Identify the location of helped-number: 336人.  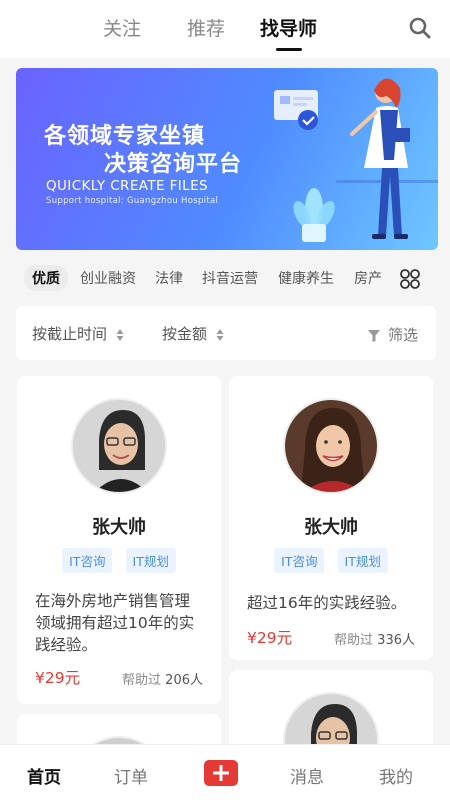
(396, 640).